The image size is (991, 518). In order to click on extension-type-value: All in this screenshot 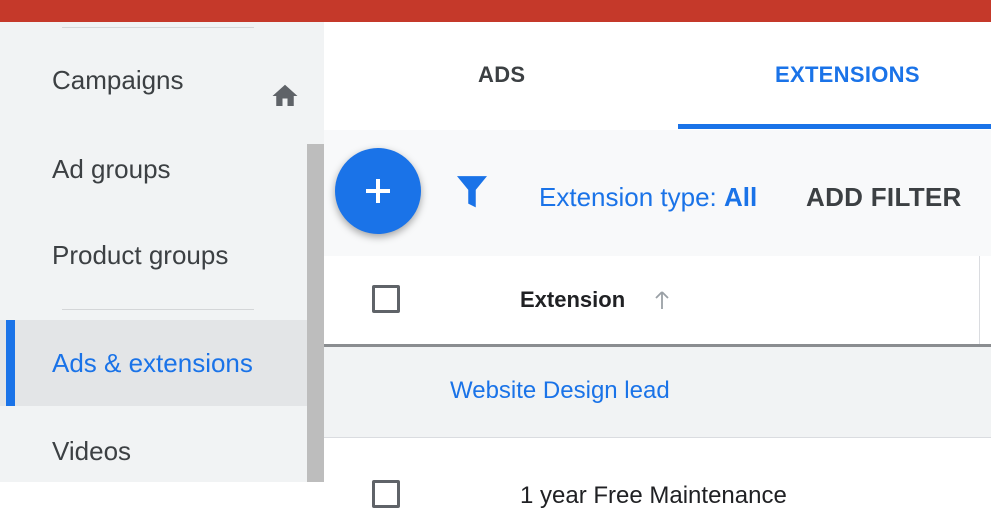, I will do `click(741, 197)`.